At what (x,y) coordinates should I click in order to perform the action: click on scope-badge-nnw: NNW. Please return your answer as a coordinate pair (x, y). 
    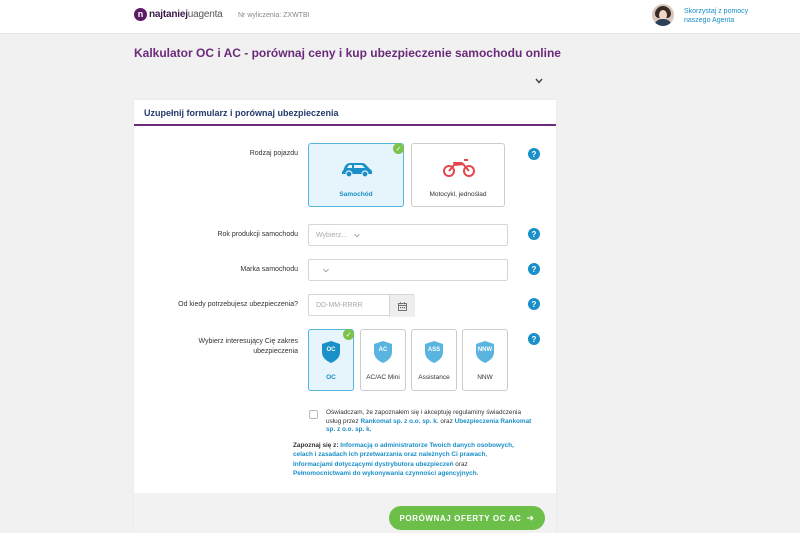
    Looking at the image, I should click on (485, 350).